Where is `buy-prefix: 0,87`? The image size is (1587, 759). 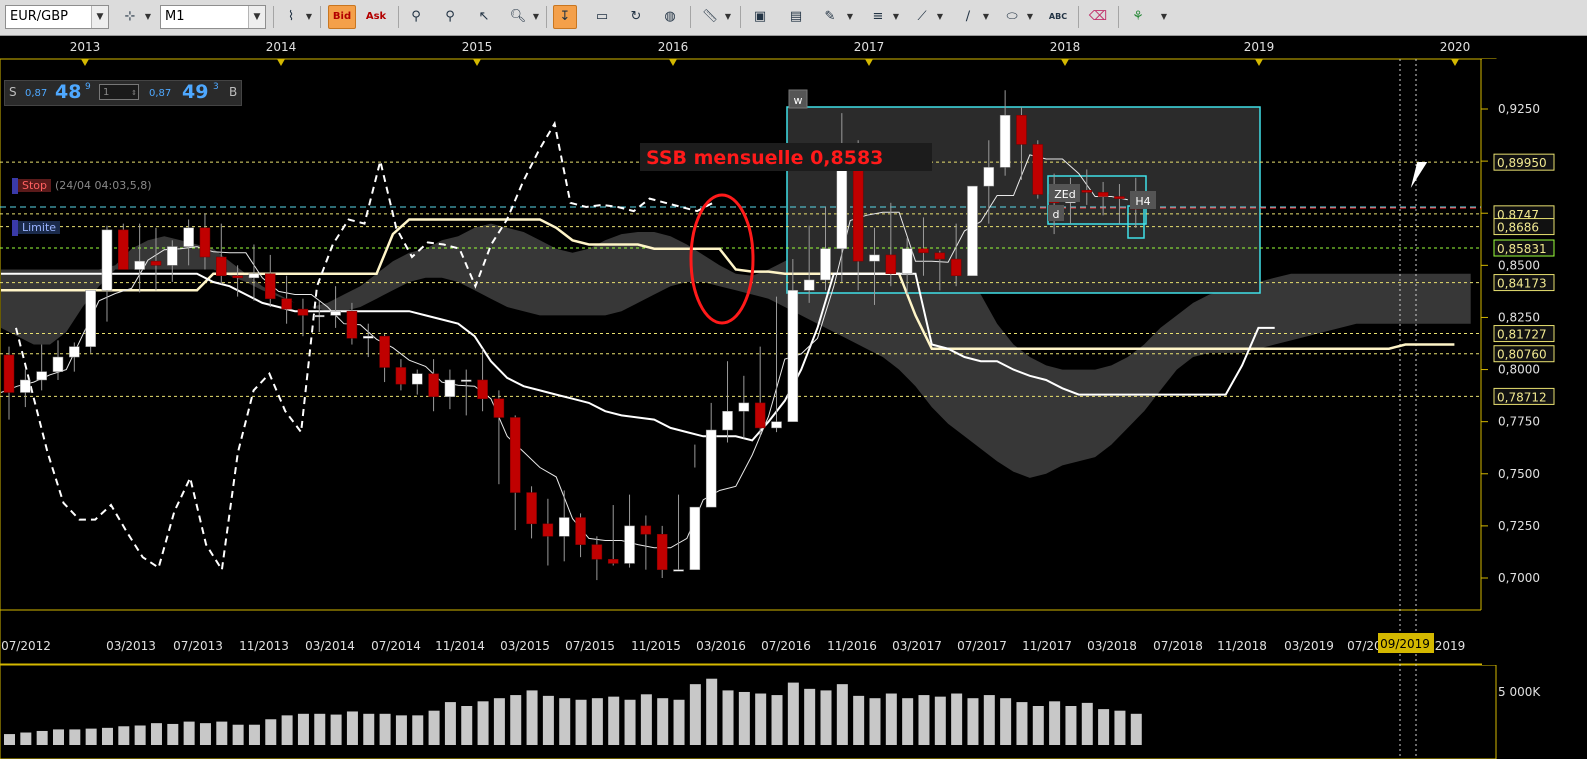
buy-prefix: 0,87 is located at coordinates (160, 93).